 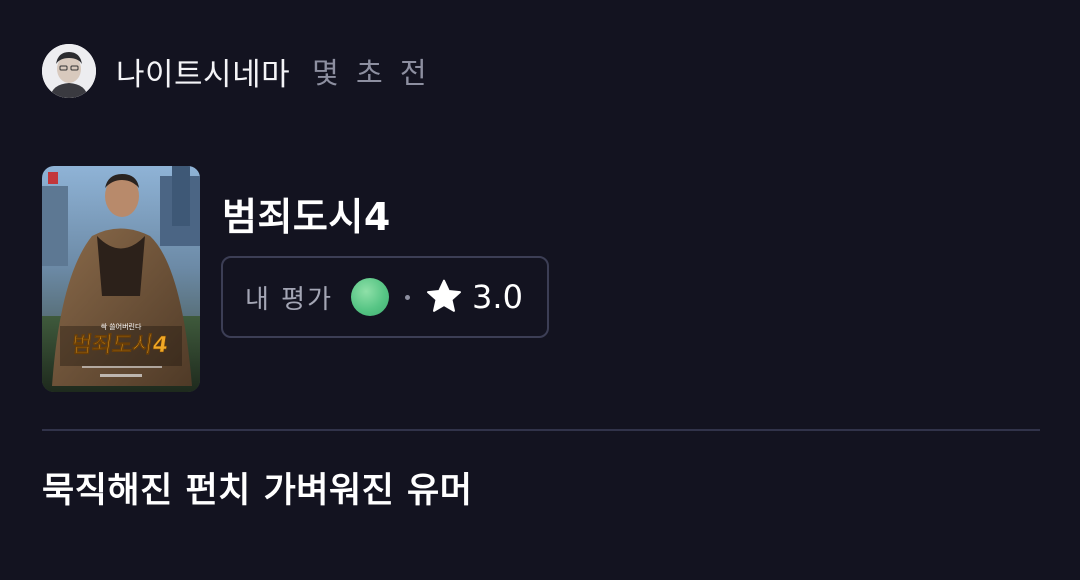 What do you see at coordinates (497, 297) in the screenshot?
I see `rating-value: 3.0` at bounding box center [497, 297].